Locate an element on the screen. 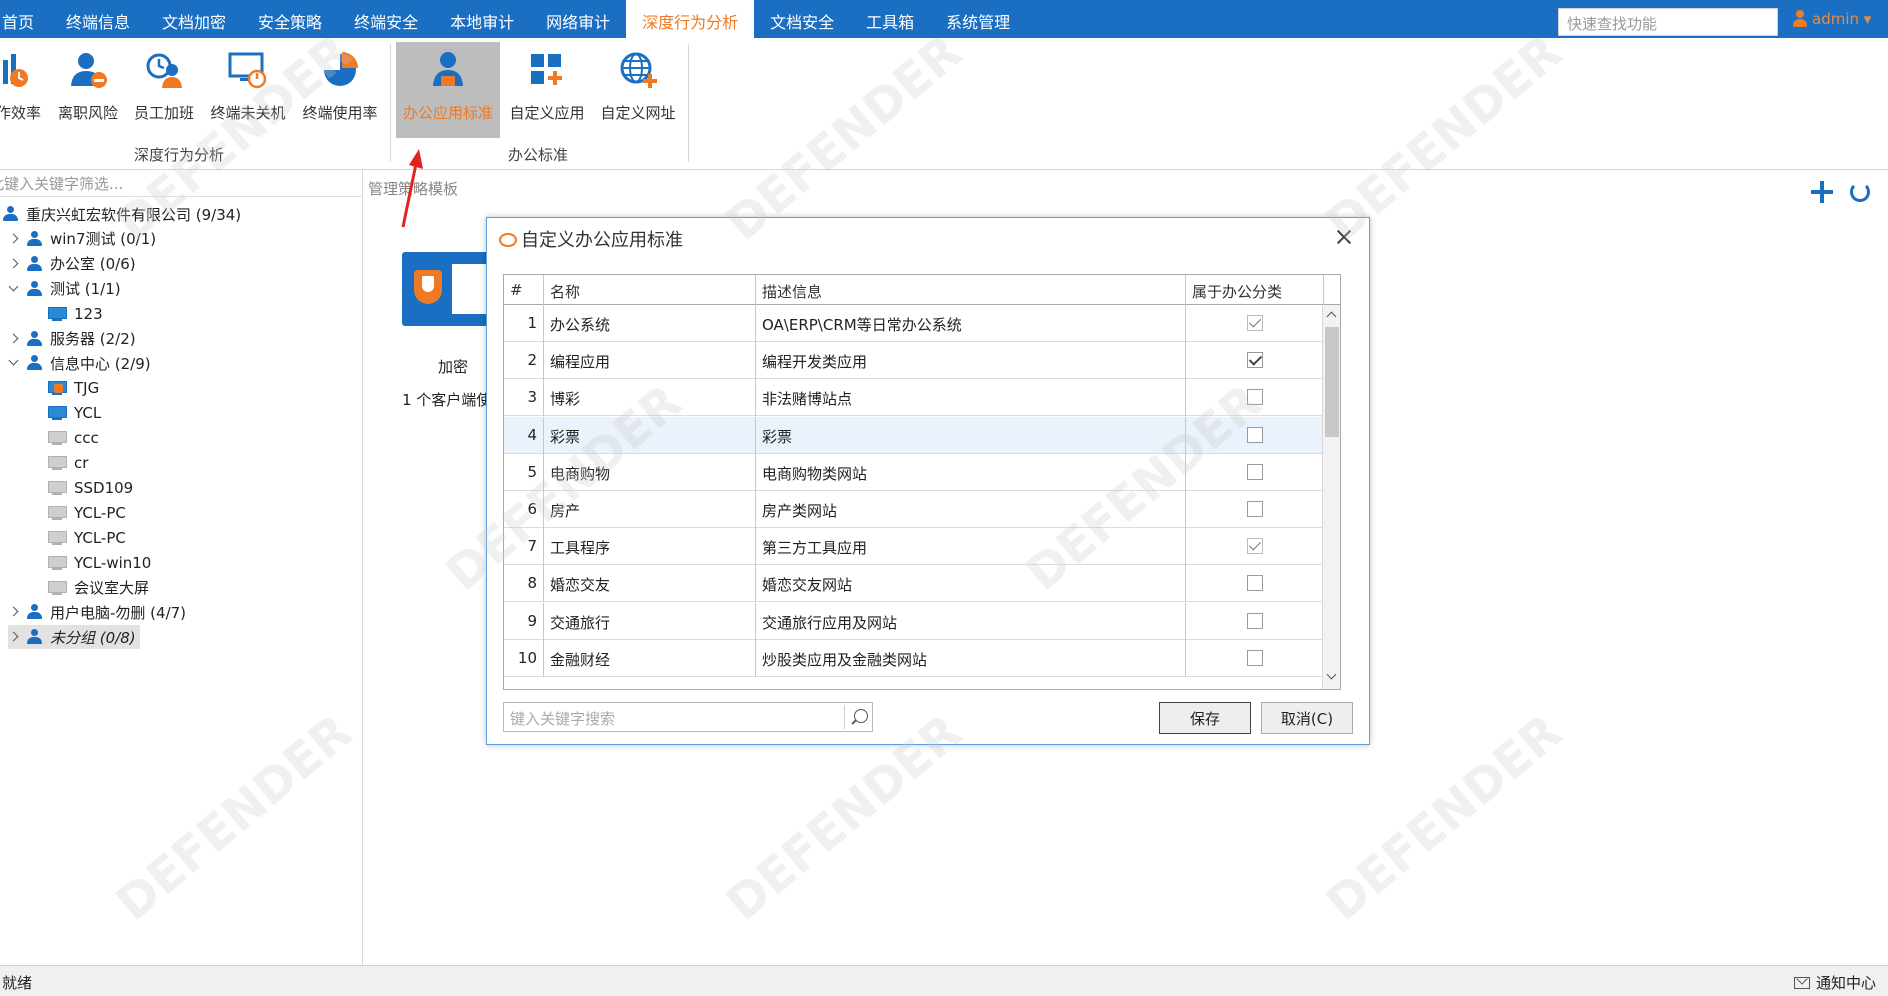 The height and width of the screenshot is (996, 1888). menu-item-10: 系统管理 is located at coordinates (978, 19).